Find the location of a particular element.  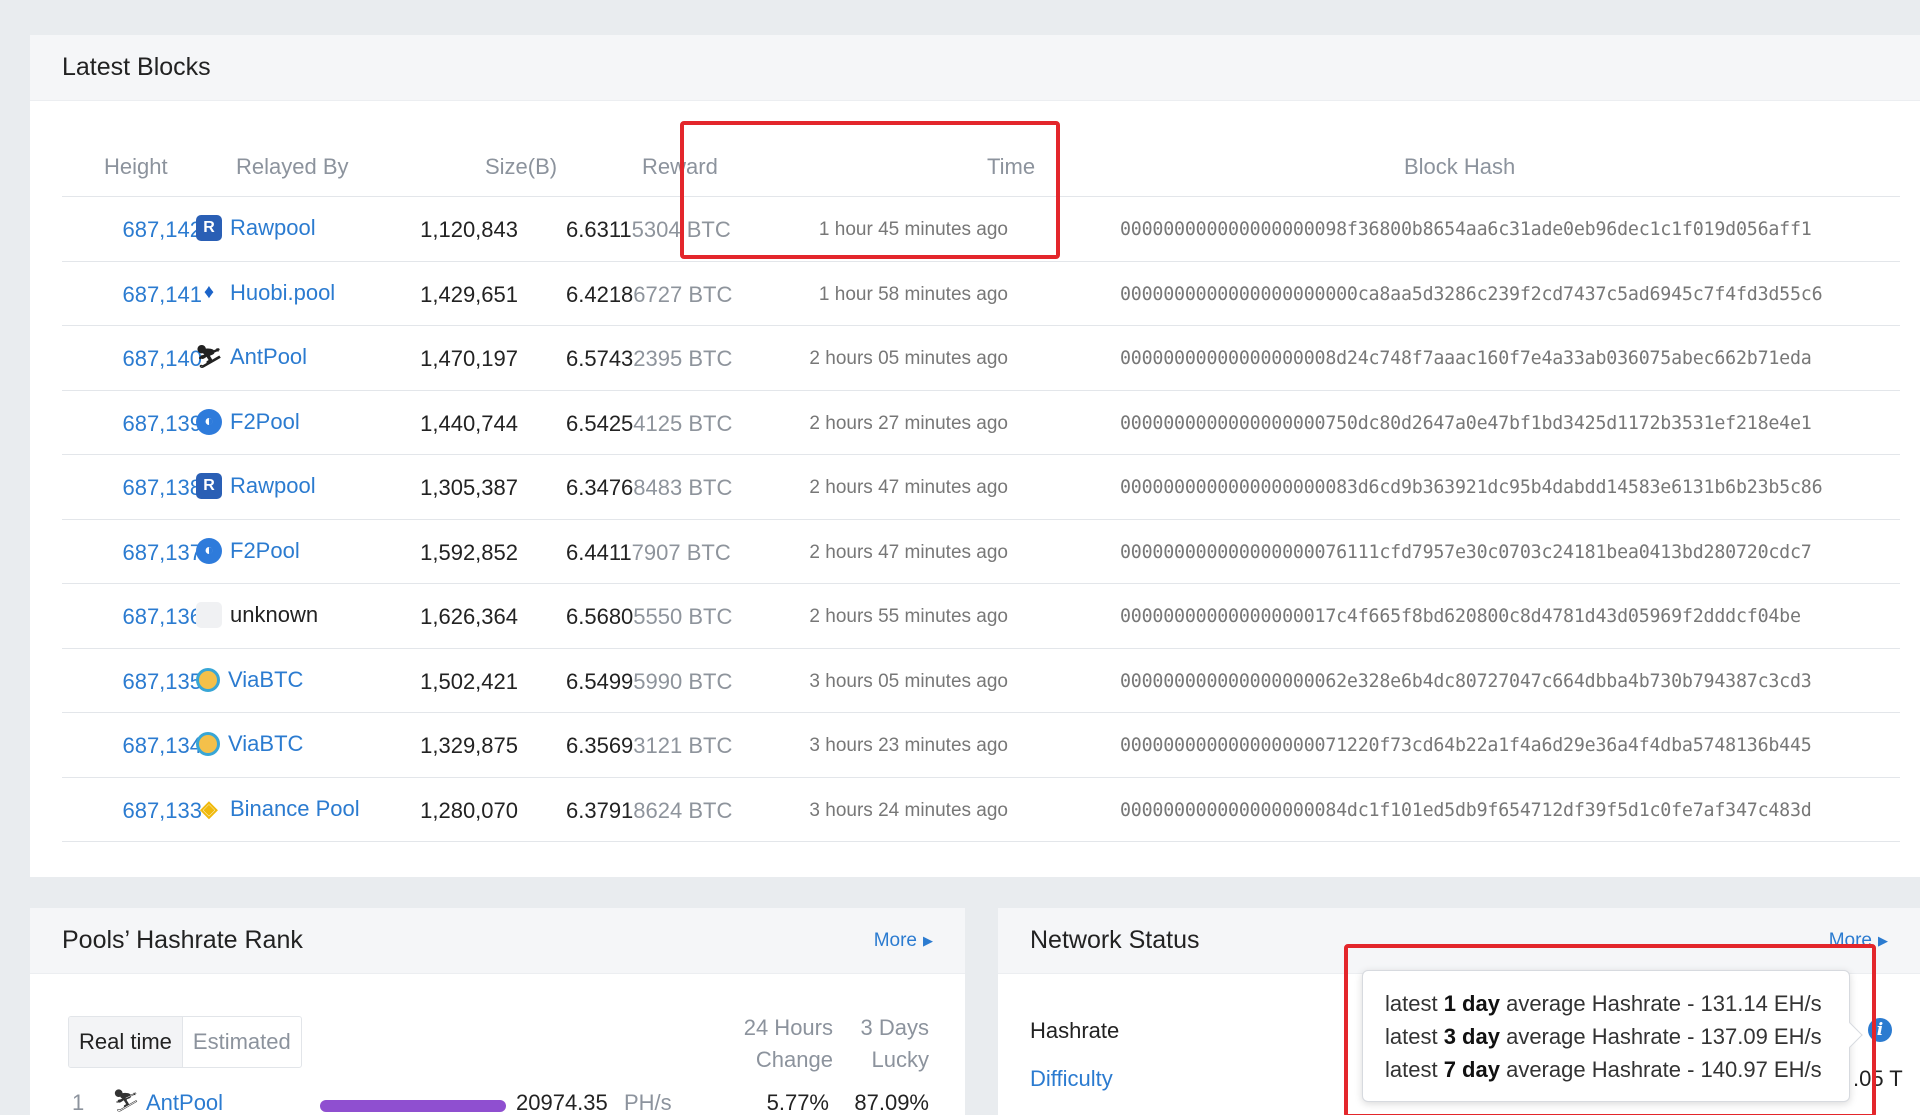

block-reward: 6.42186727 BTC is located at coordinates (649, 295).